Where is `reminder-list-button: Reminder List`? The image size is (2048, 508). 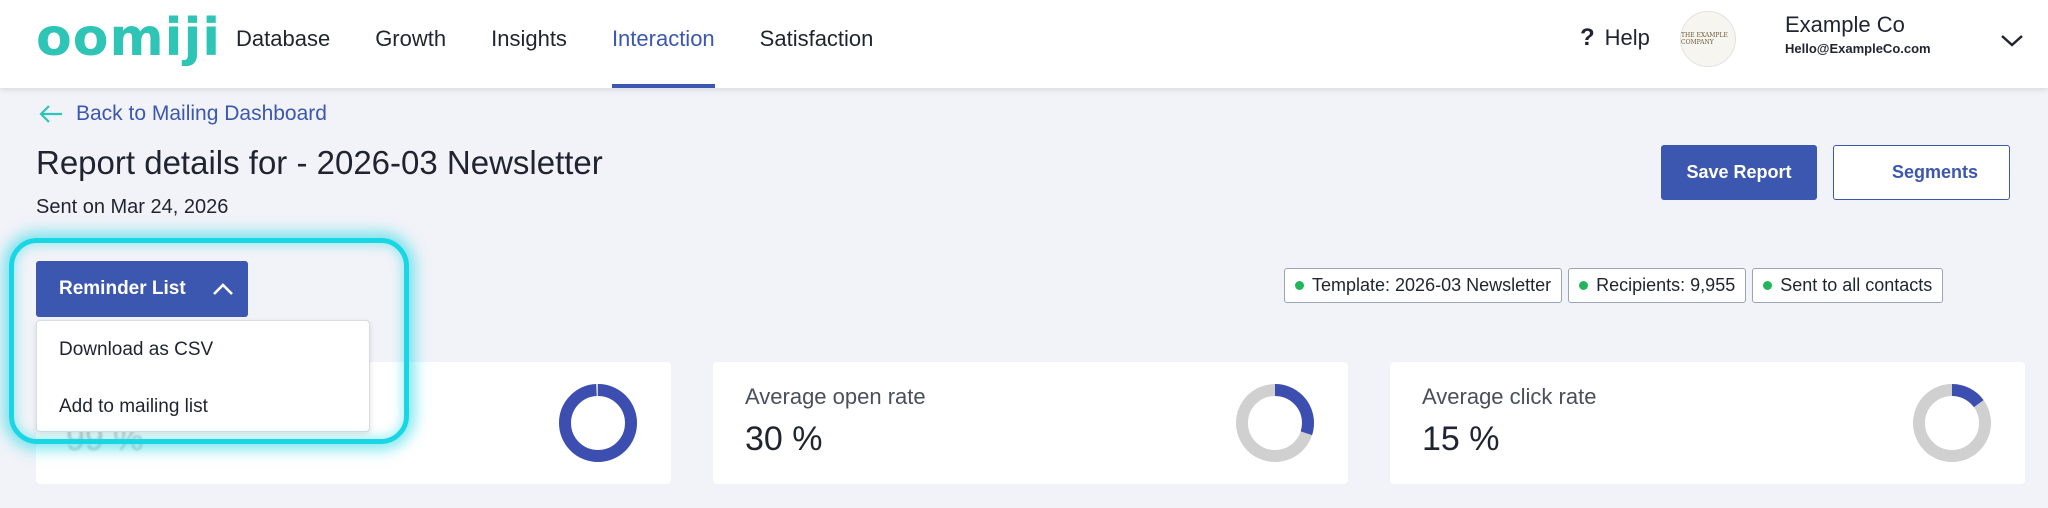
reminder-list-button: Reminder List is located at coordinates (142, 289).